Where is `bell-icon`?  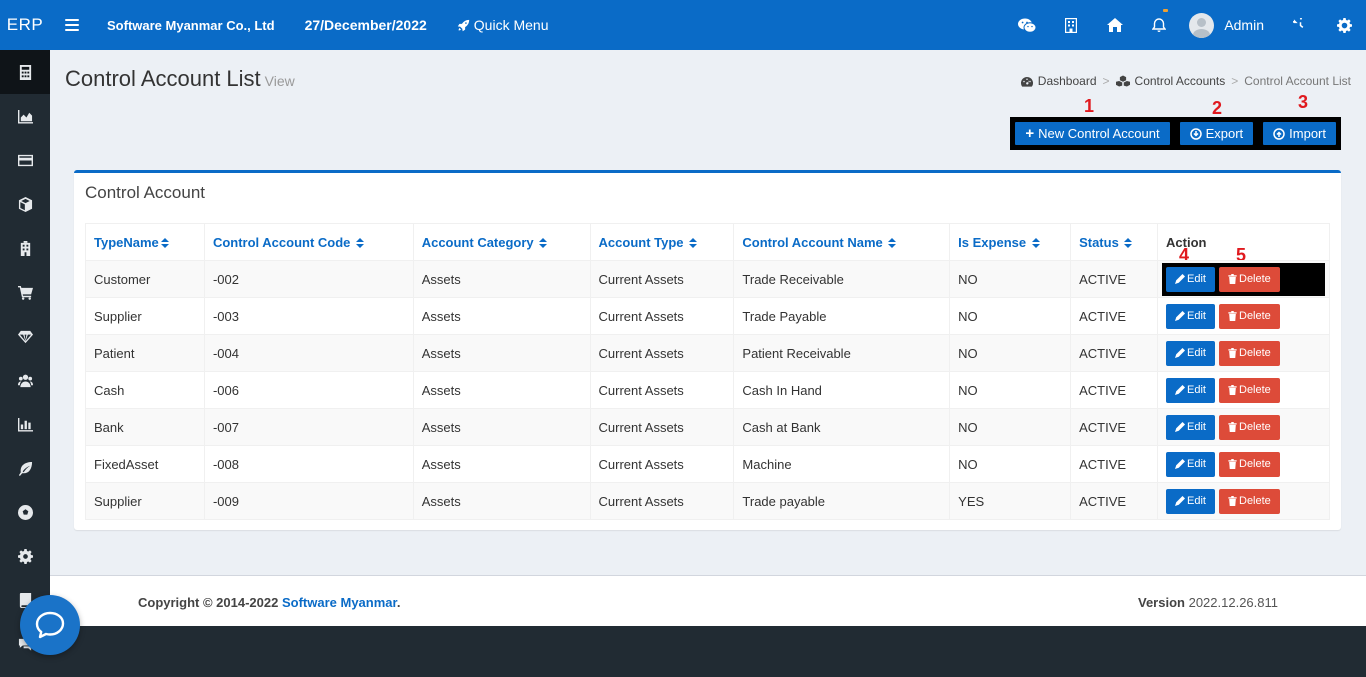
bell-icon is located at coordinates (1159, 25).